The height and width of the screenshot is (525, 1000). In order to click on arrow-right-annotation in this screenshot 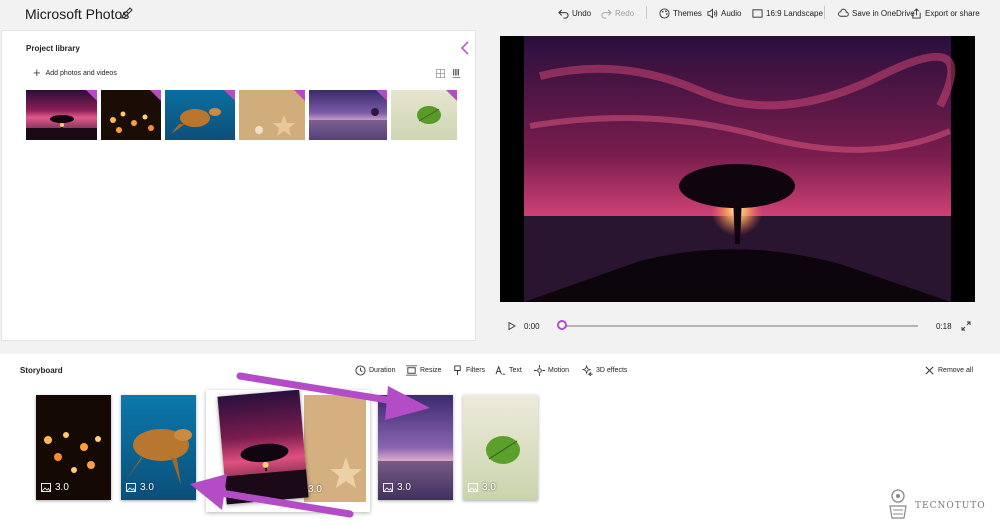, I will do `click(333, 396)`.